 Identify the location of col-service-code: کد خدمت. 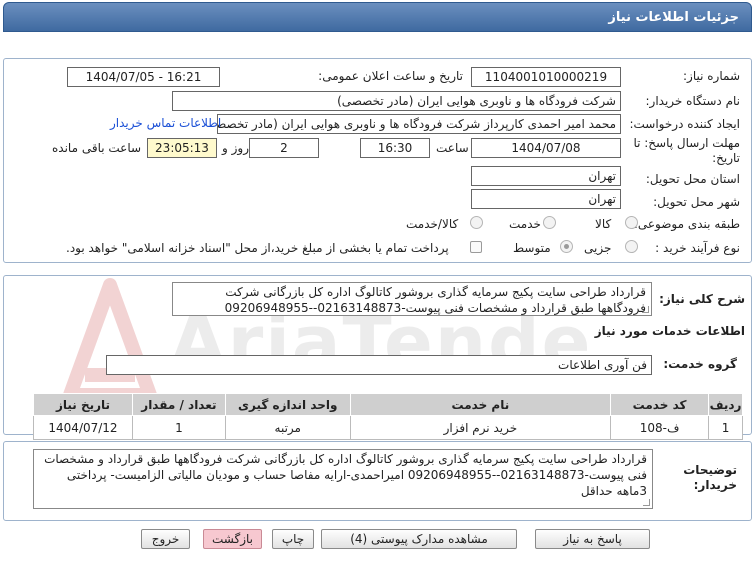
(660, 404).